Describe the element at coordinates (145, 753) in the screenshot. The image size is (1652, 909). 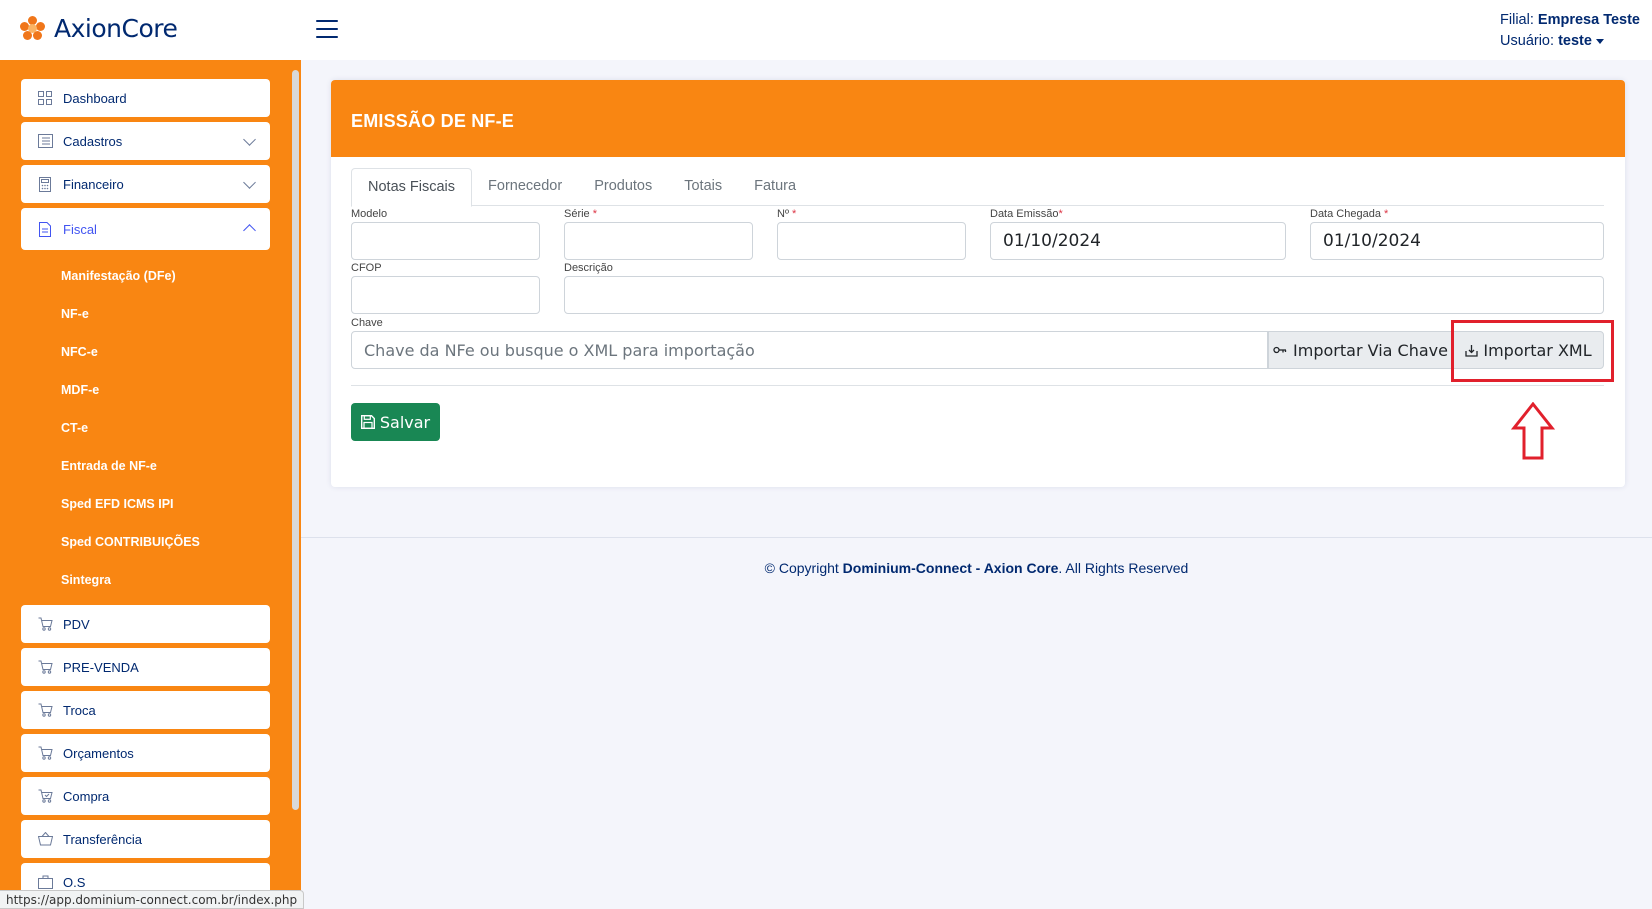
I see `sidebar-item-orcamentos: Orçamentos` at that location.